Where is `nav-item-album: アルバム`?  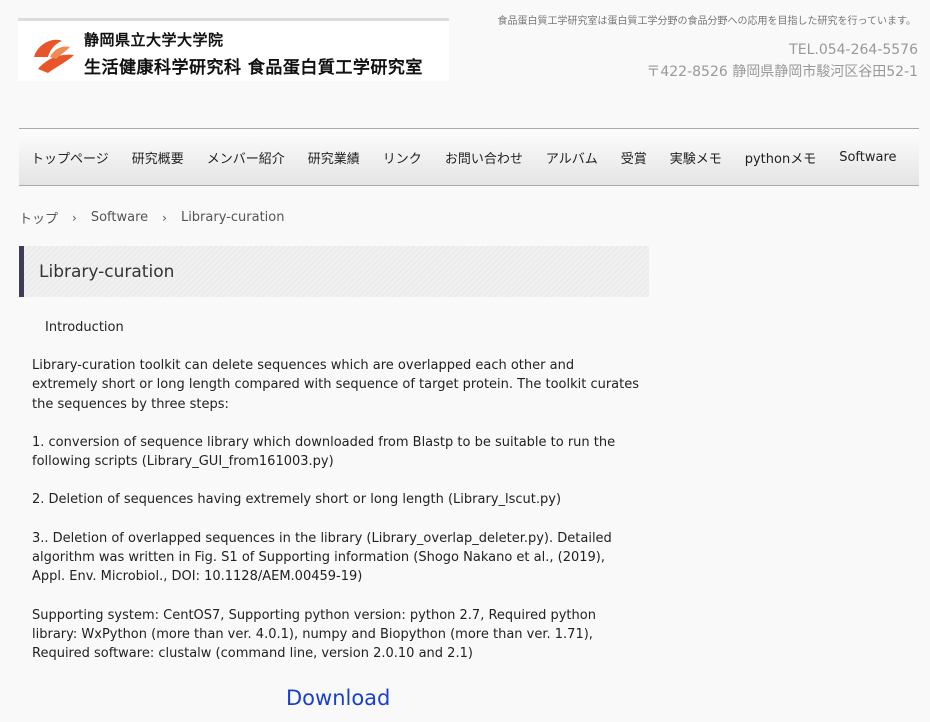 nav-item-album: アルバム is located at coordinates (572, 157).